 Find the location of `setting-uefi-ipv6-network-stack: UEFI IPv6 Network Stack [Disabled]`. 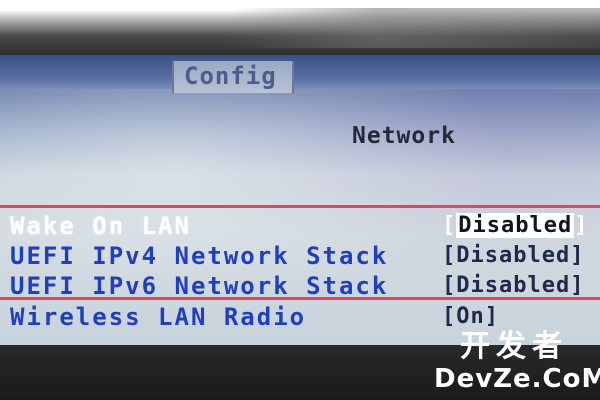

setting-uefi-ipv6-network-stack: UEFI IPv6 Network Stack [Disabled] is located at coordinates (300, 286).